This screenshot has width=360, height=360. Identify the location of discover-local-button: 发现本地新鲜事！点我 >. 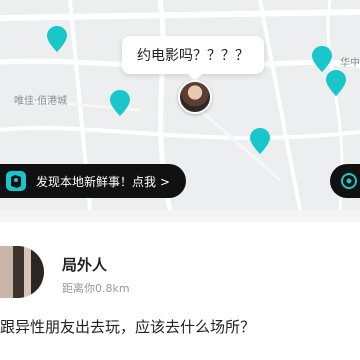
(93, 181).